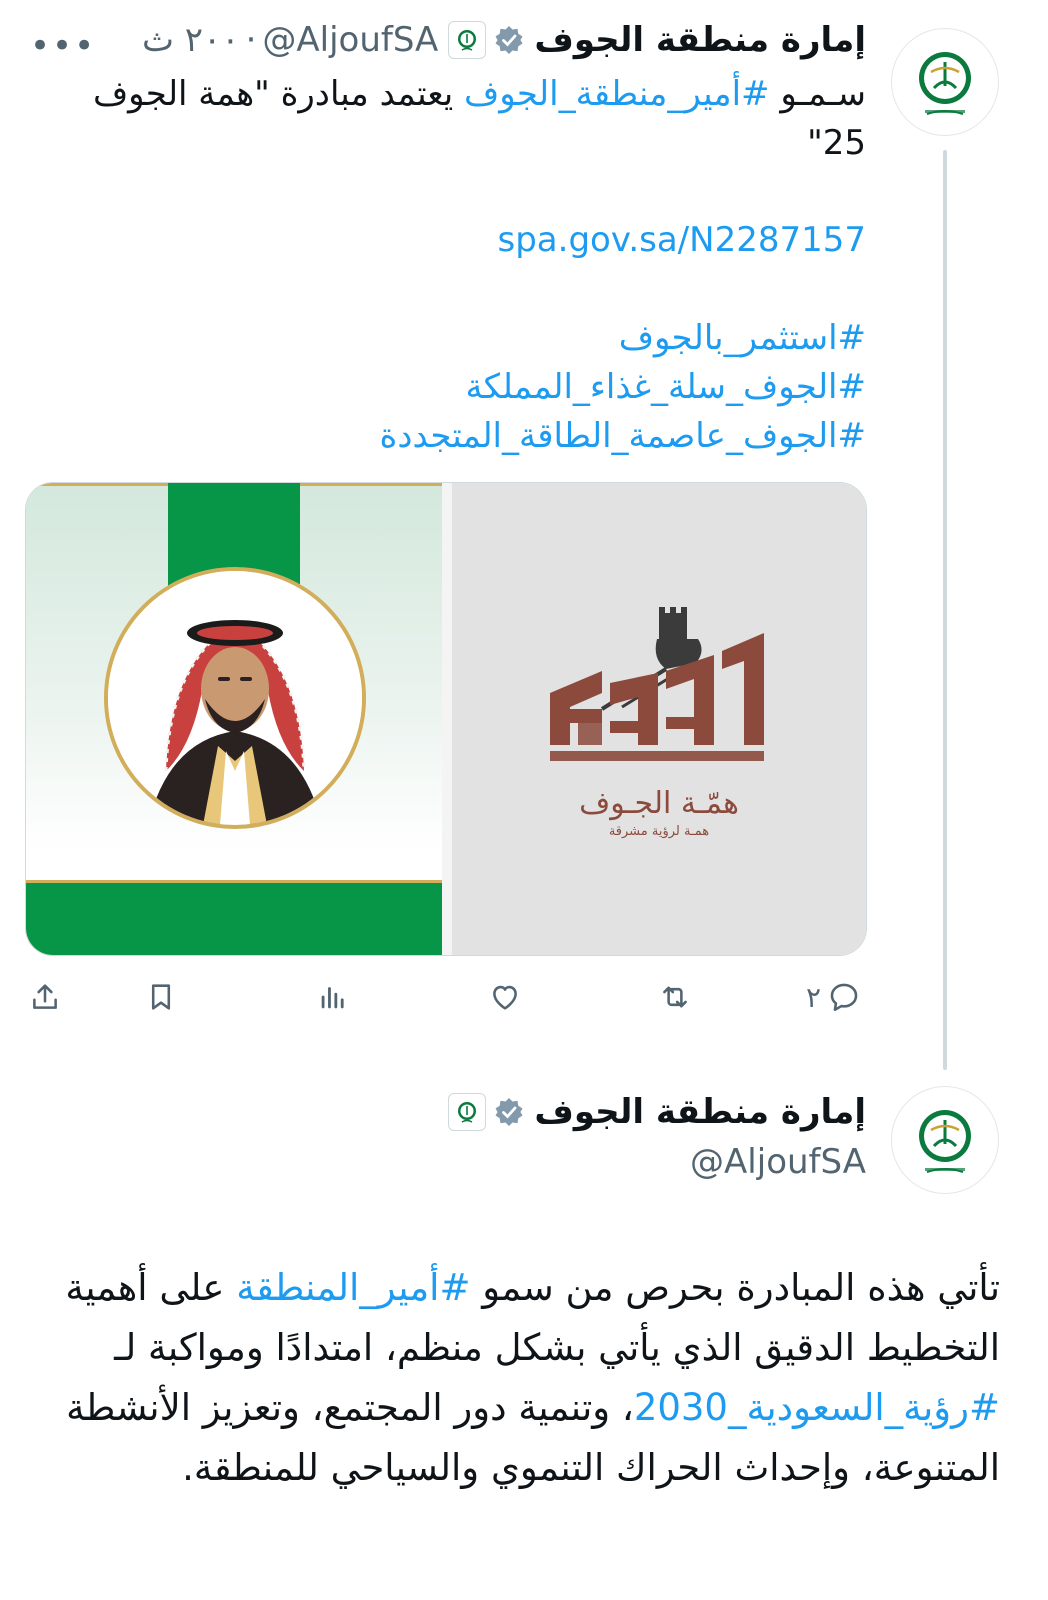  I want to click on retweet-icon, so click(675, 997).